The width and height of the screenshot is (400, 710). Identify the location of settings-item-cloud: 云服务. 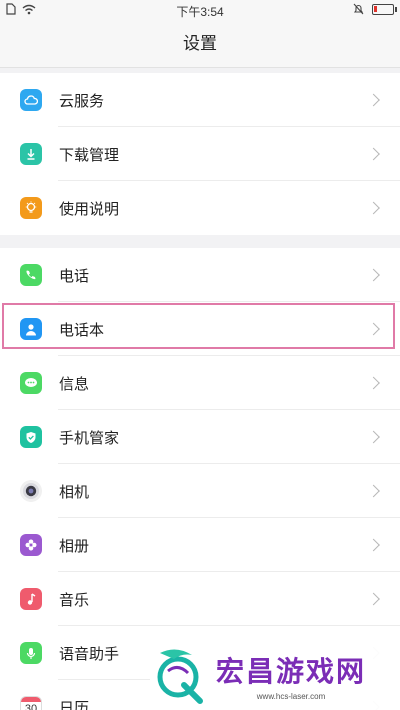
(200, 100).